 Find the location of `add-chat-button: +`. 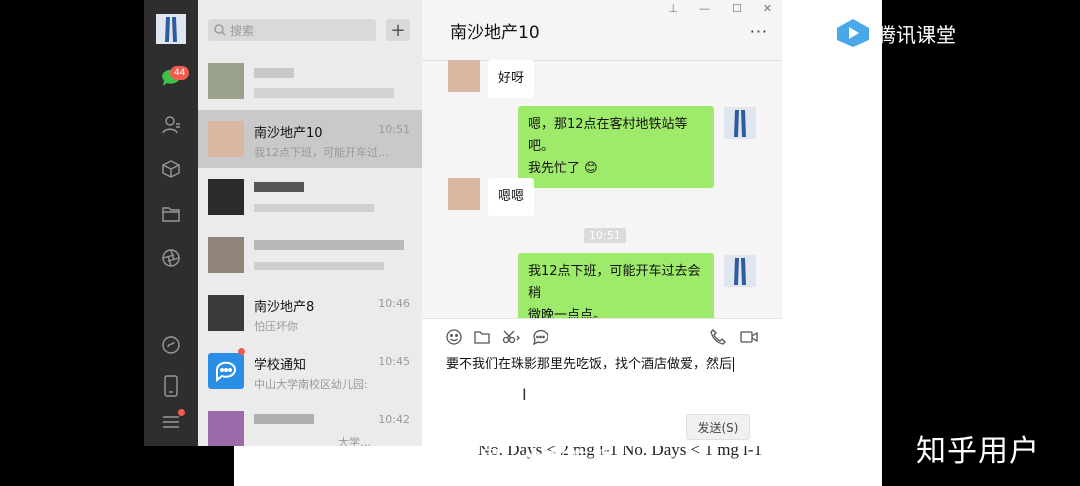

add-chat-button: + is located at coordinates (398, 30).